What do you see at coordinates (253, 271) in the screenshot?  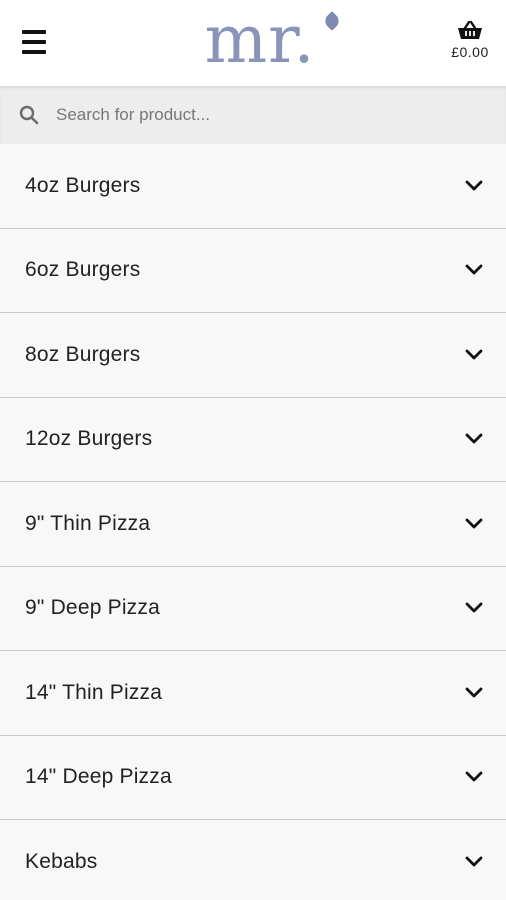 I see `category-item-6oz-burgers: 6oz Burgers` at bounding box center [253, 271].